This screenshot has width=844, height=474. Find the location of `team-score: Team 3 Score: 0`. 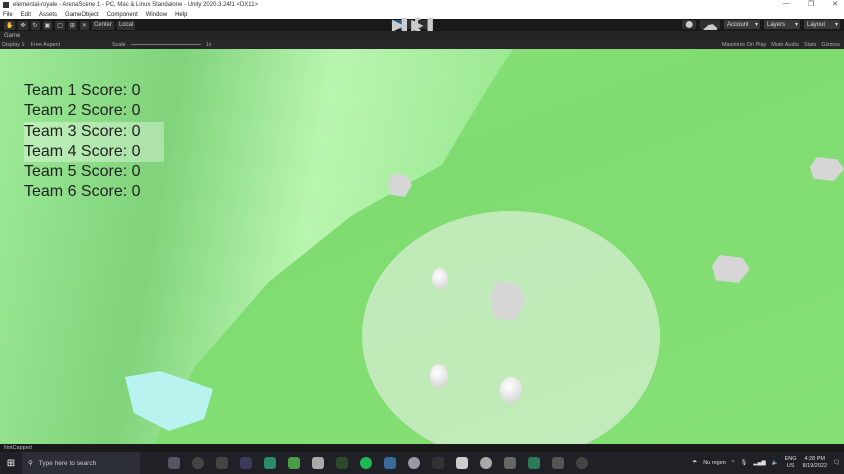

team-score: Team 3 Score: 0 is located at coordinates (94, 131).